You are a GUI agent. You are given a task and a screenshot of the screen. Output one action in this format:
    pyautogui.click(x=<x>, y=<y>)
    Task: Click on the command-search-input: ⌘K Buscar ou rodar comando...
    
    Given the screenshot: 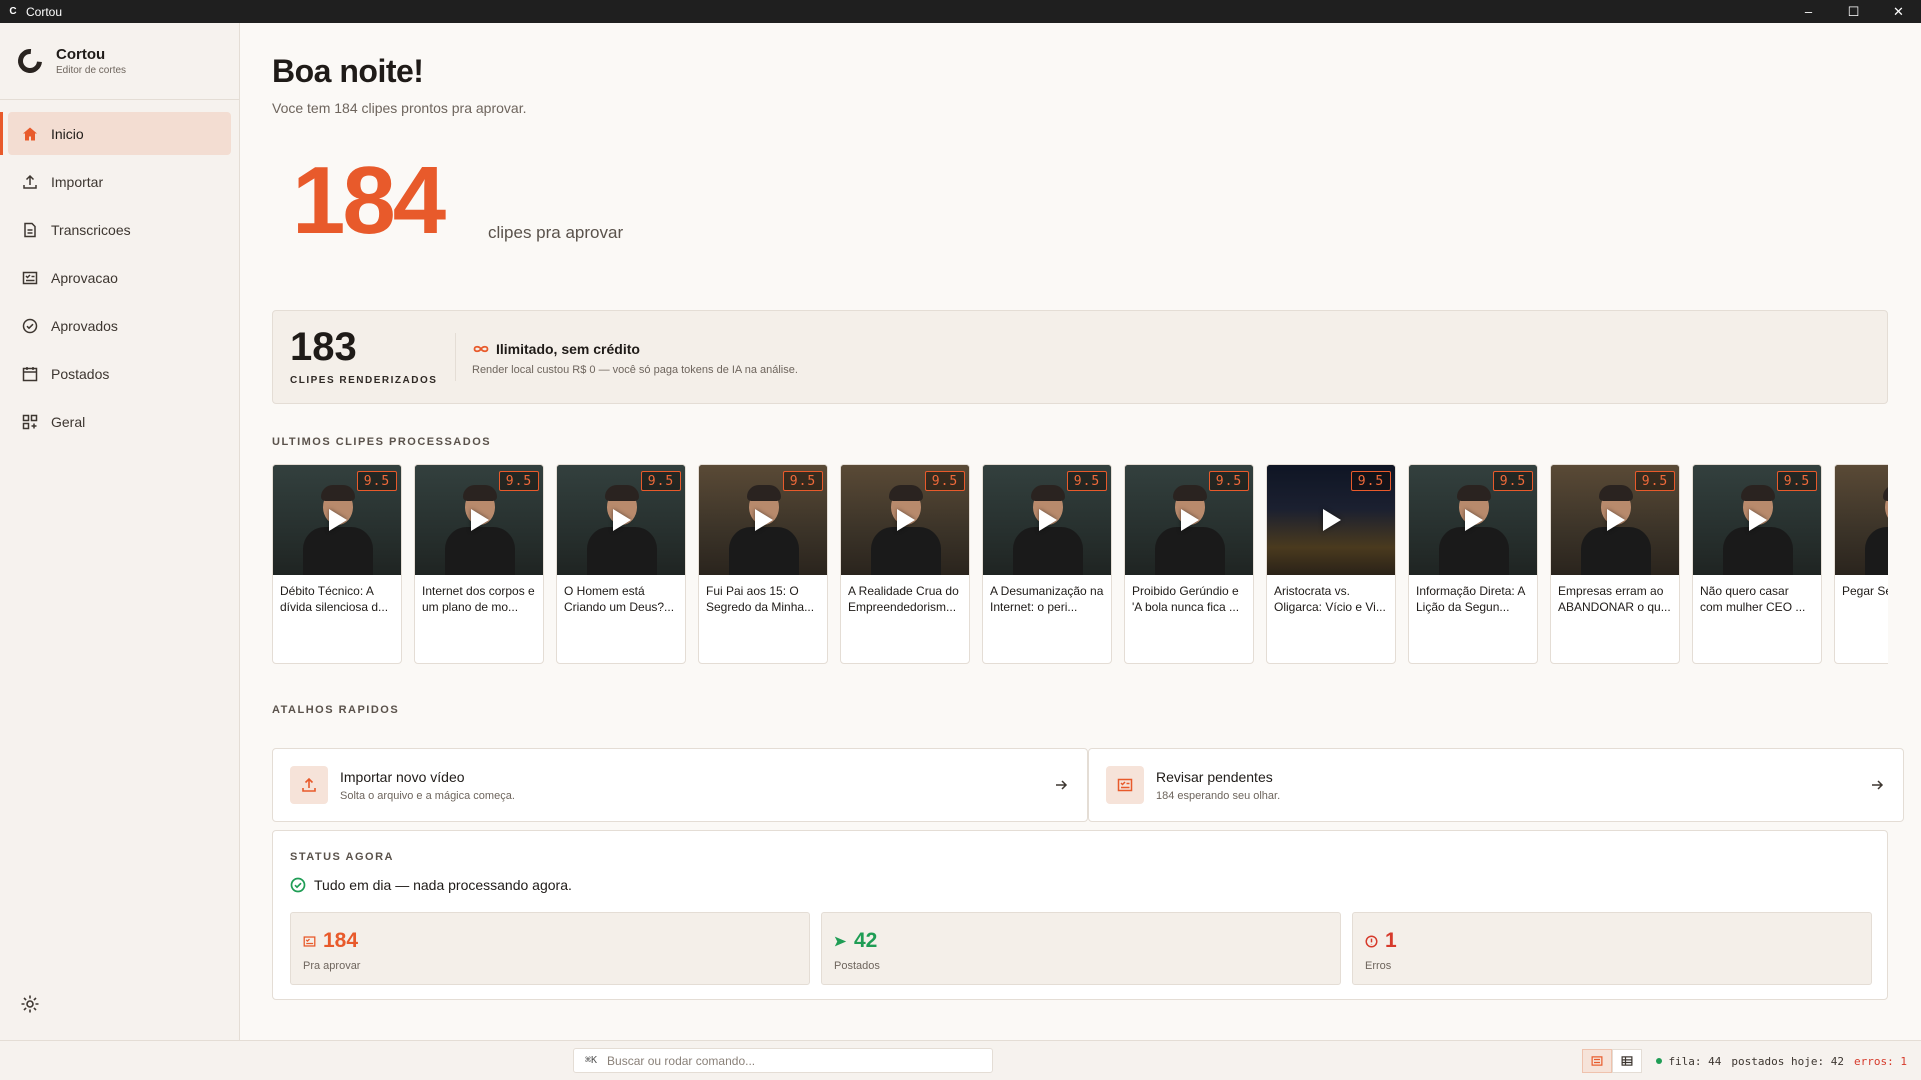 What is the action you would take?
    pyautogui.click(x=783, y=1060)
    